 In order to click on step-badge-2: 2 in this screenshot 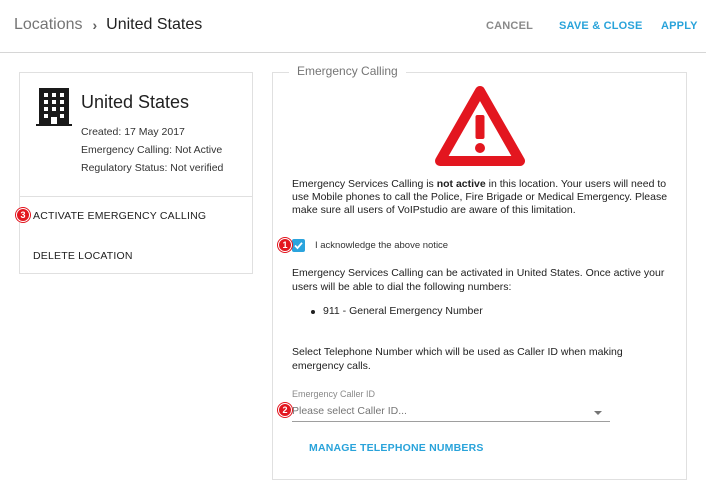, I will do `click(285, 410)`.